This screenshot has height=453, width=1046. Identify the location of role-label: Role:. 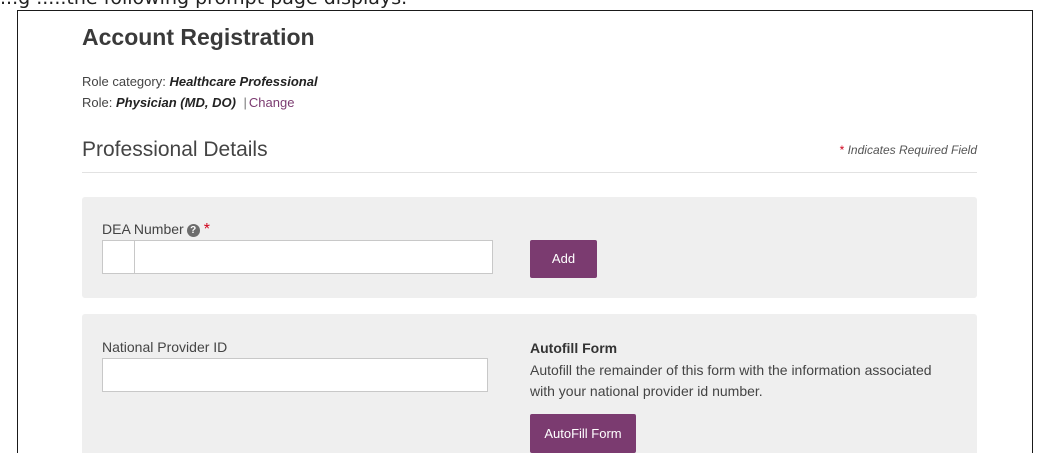
(97, 102).